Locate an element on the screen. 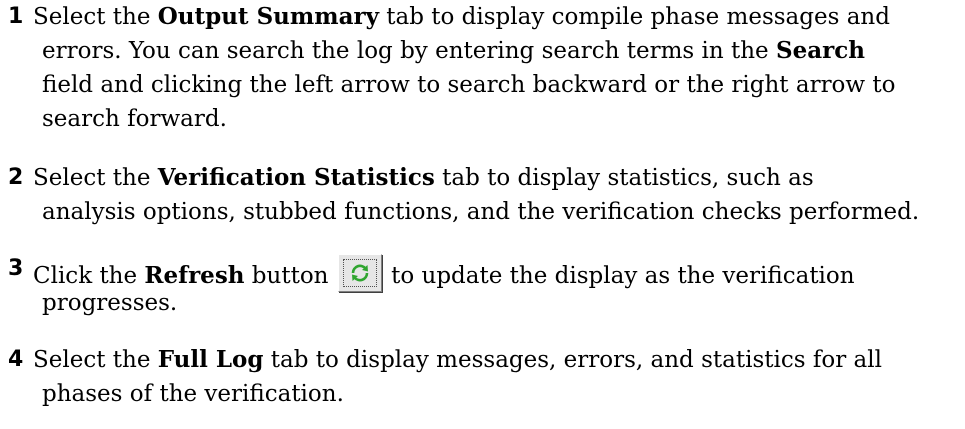  step-number: 1 is located at coordinates (16, 16).